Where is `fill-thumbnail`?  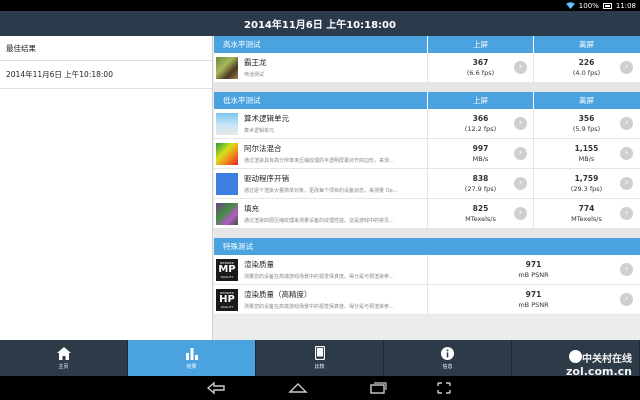 fill-thumbnail is located at coordinates (227, 213).